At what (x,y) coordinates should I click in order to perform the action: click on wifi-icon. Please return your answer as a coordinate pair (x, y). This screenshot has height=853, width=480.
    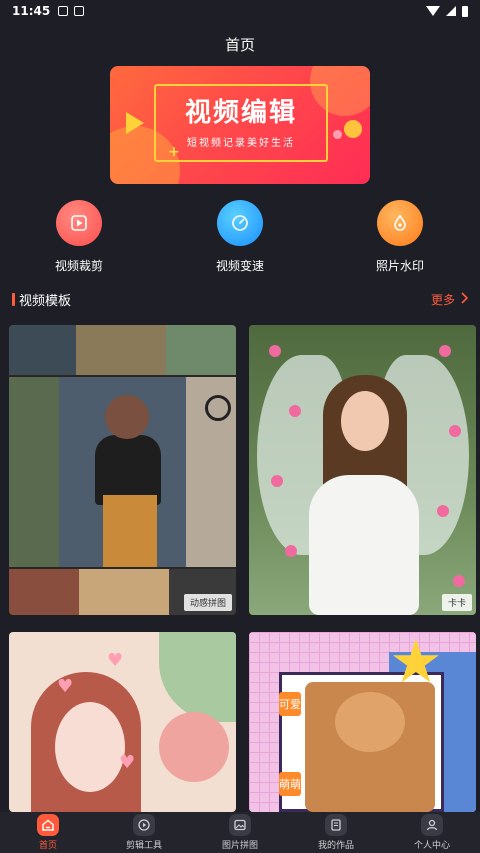
    Looking at the image, I should click on (433, 11).